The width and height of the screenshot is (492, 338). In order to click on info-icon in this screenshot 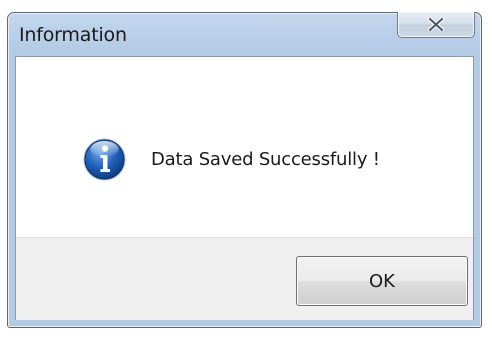, I will do `click(104, 159)`.